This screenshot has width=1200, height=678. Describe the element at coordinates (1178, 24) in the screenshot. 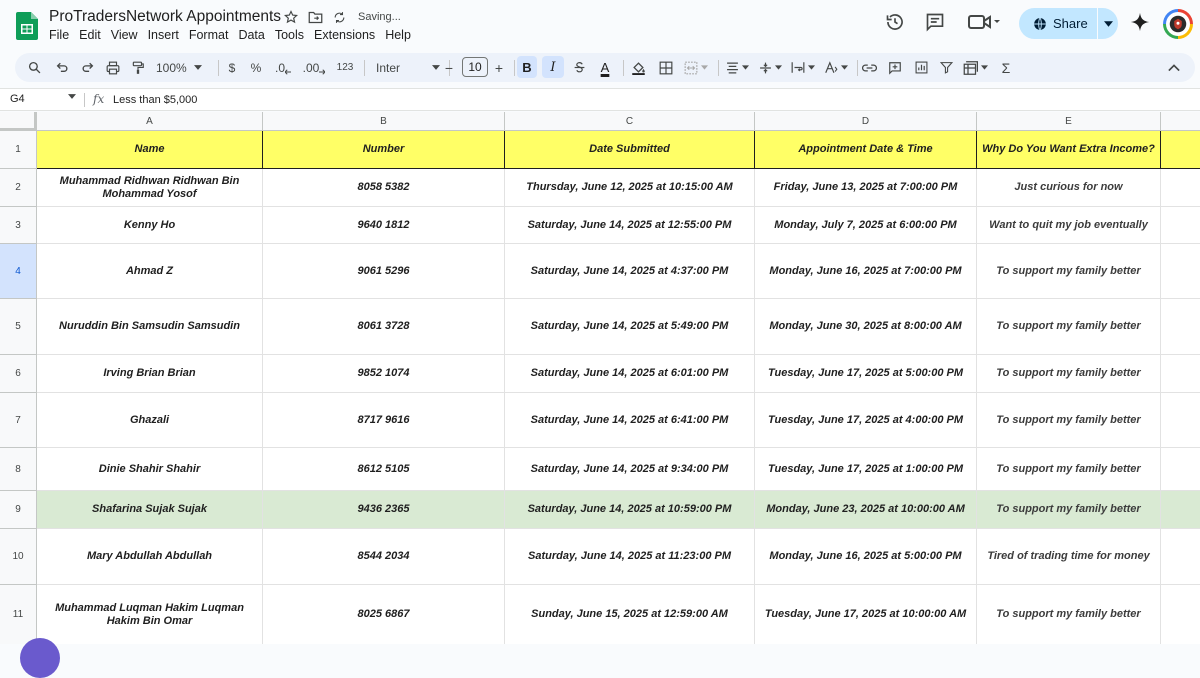

I see `account-avatar` at that location.